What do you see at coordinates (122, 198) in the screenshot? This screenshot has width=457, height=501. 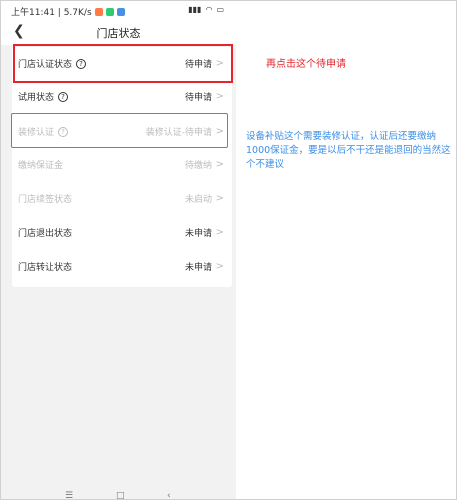 I see `status-row-renewal: 门店续签状态 未启动 >` at bounding box center [122, 198].